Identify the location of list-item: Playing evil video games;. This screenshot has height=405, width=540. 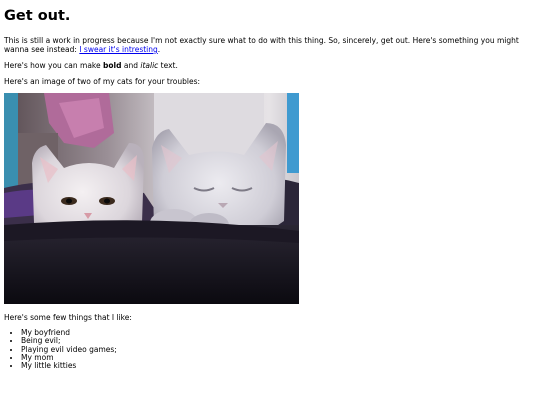
(278, 349).